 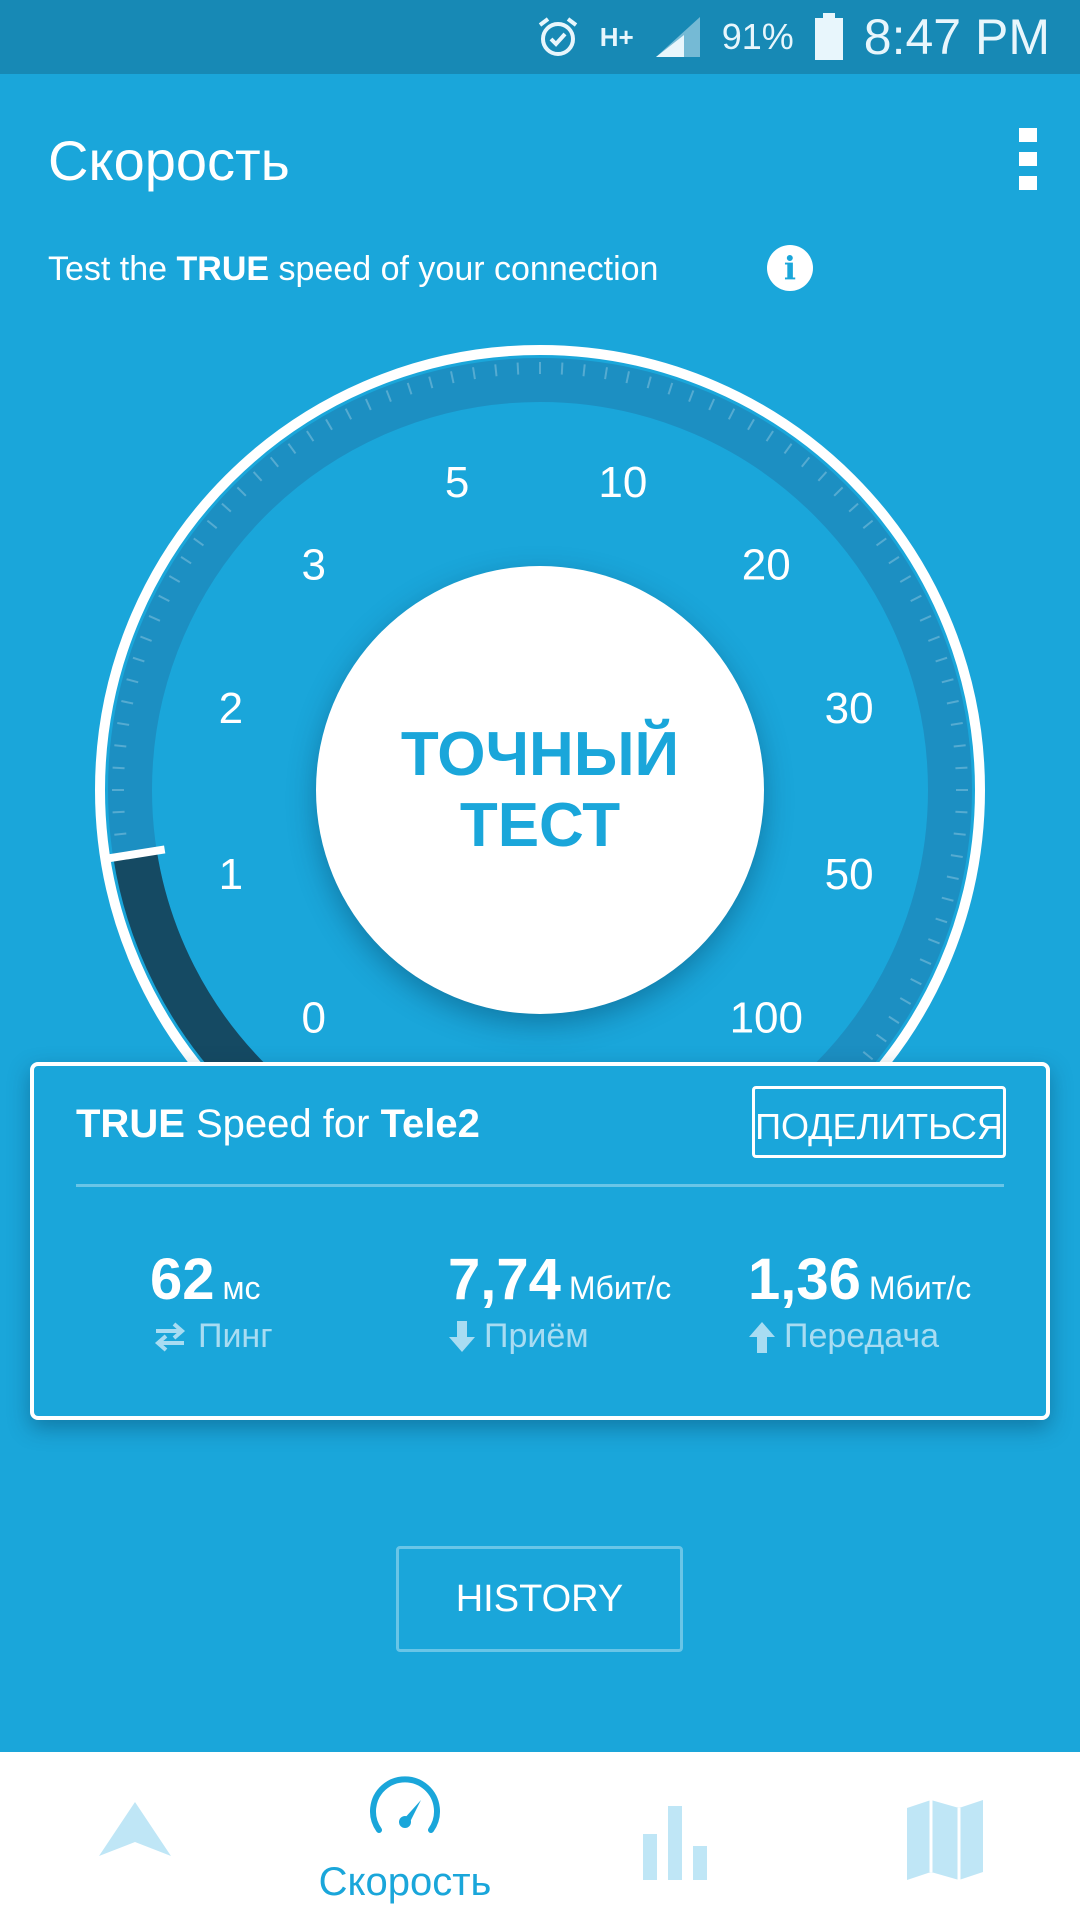 What do you see at coordinates (849, 874) in the screenshot?
I see `gauge-scale-label: 50` at bounding box center [849, 874].